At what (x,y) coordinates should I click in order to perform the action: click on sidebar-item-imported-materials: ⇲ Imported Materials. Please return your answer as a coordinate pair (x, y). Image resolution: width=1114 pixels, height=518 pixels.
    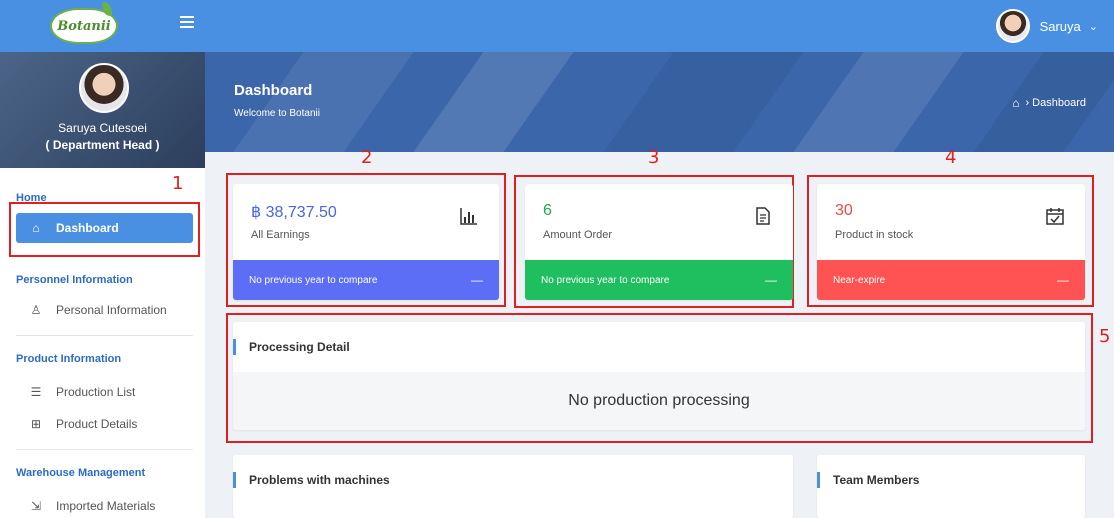
    Looking at the image, I should click on (104, 504).